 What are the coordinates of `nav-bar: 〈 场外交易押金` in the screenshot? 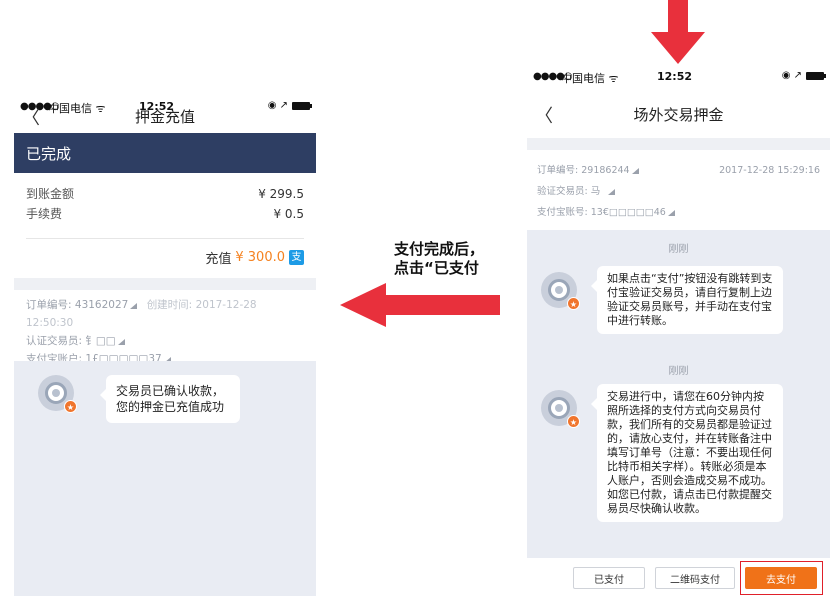 It's located at (678, 115).